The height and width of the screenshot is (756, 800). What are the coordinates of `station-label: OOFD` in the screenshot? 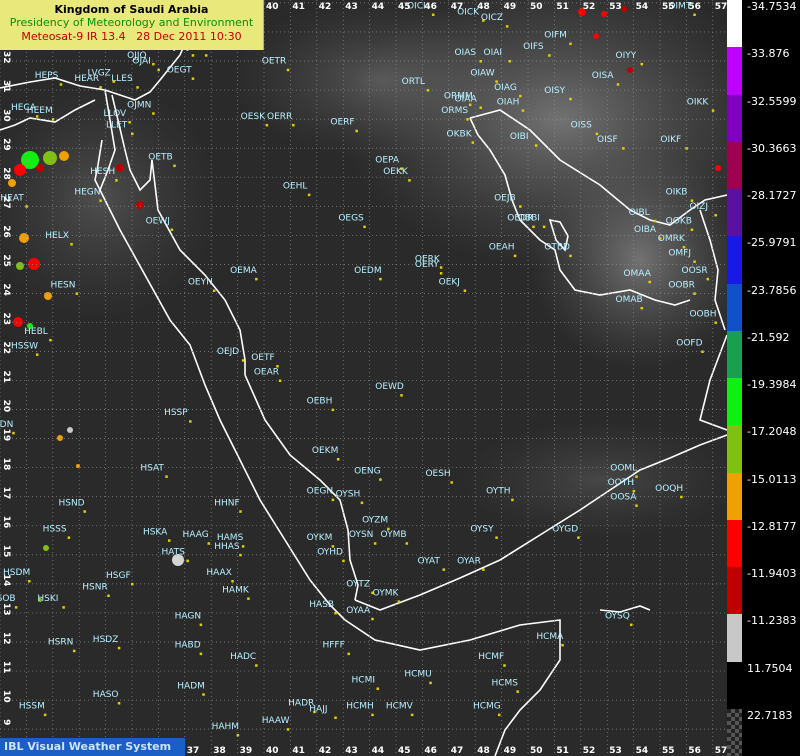 It's located at (689, 344).